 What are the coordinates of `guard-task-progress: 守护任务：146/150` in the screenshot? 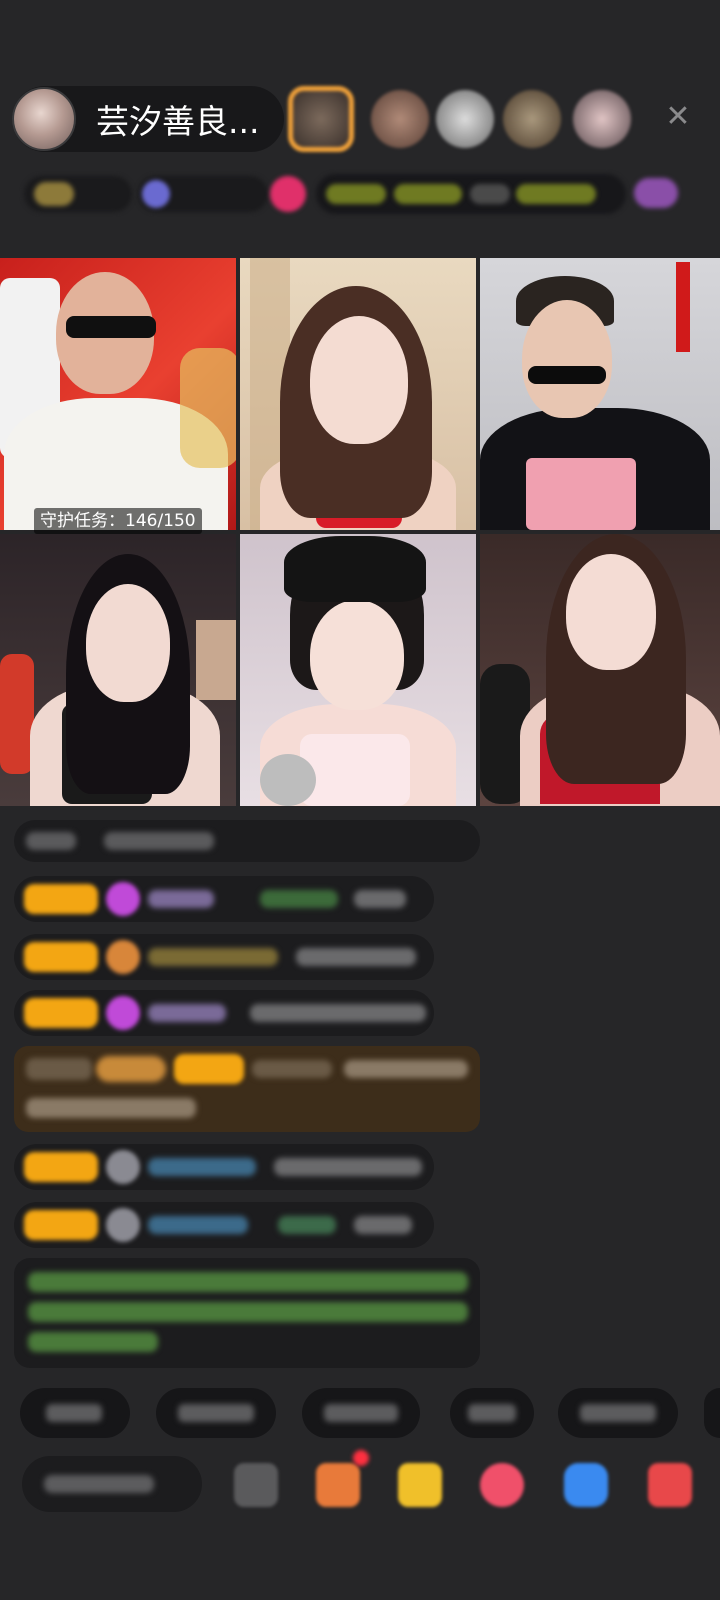 It's located at (118, 521).